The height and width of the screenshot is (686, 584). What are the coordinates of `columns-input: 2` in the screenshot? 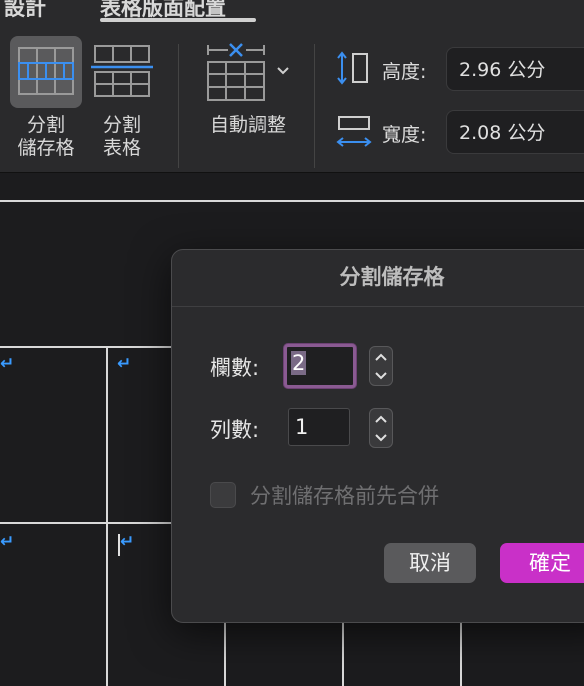 It's located at (320, 366).